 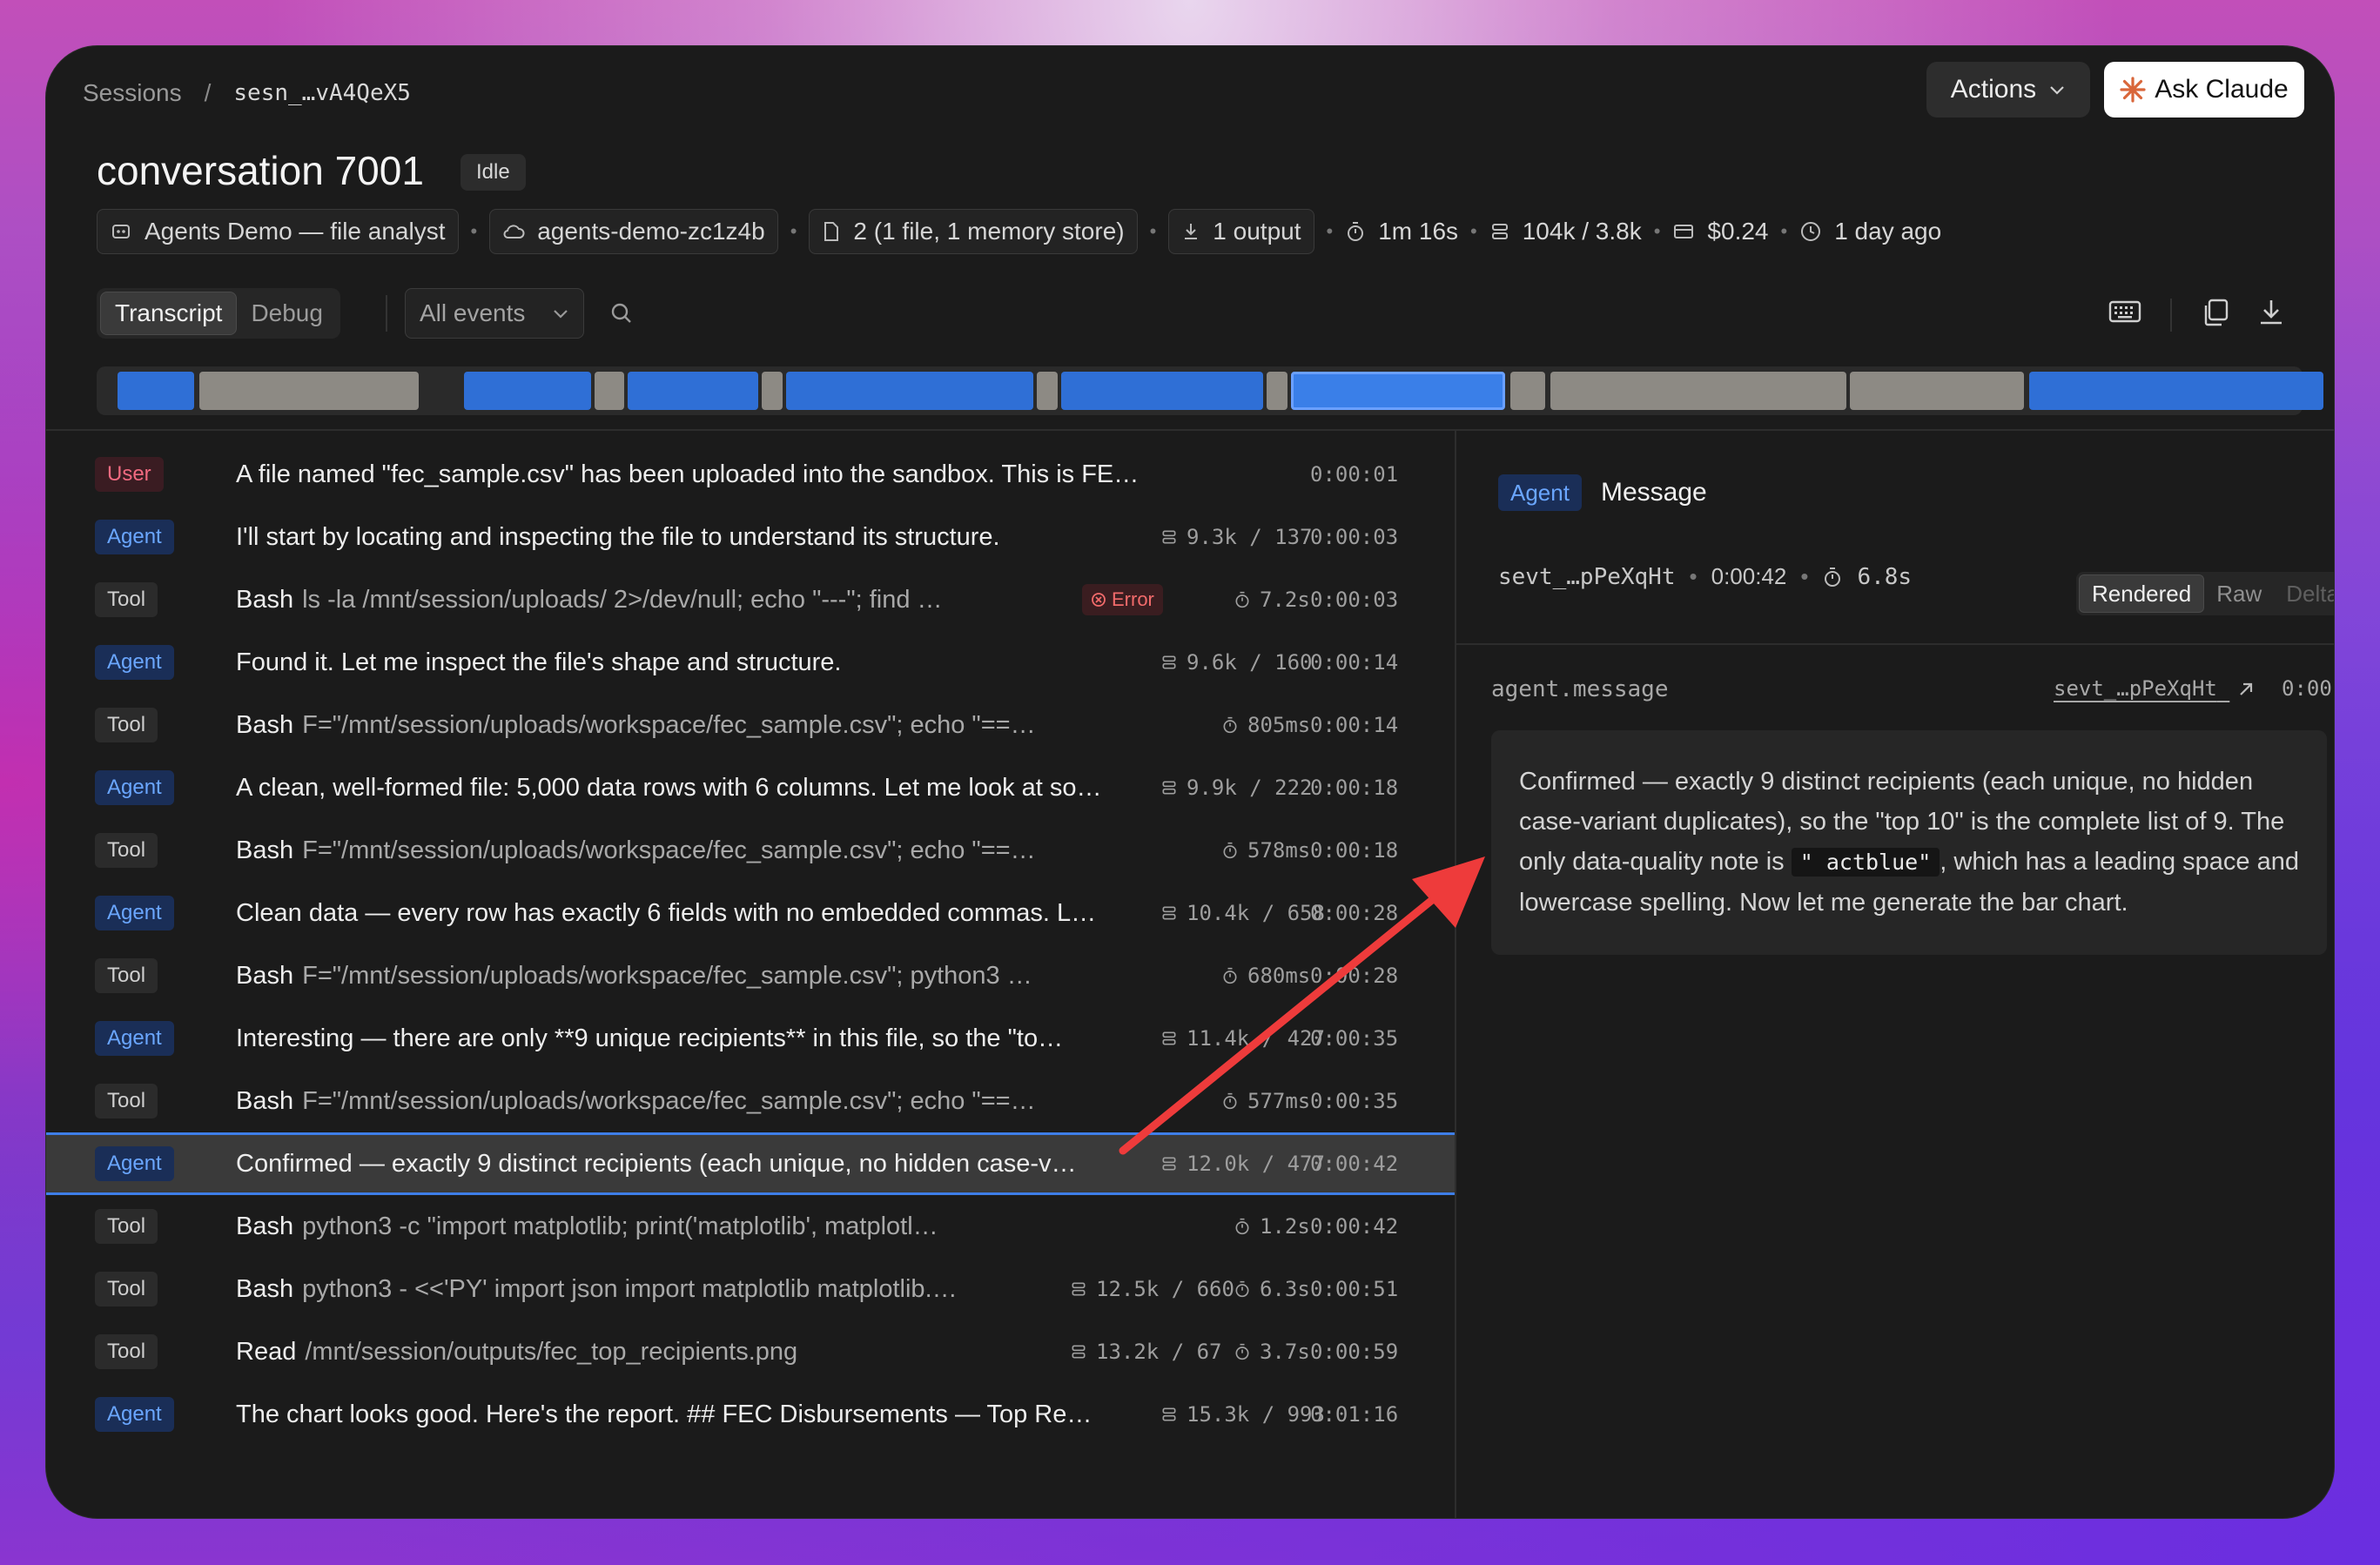 I want to click on agent-chip: Agents Demo — file analyst, so click(x=278, y=232).